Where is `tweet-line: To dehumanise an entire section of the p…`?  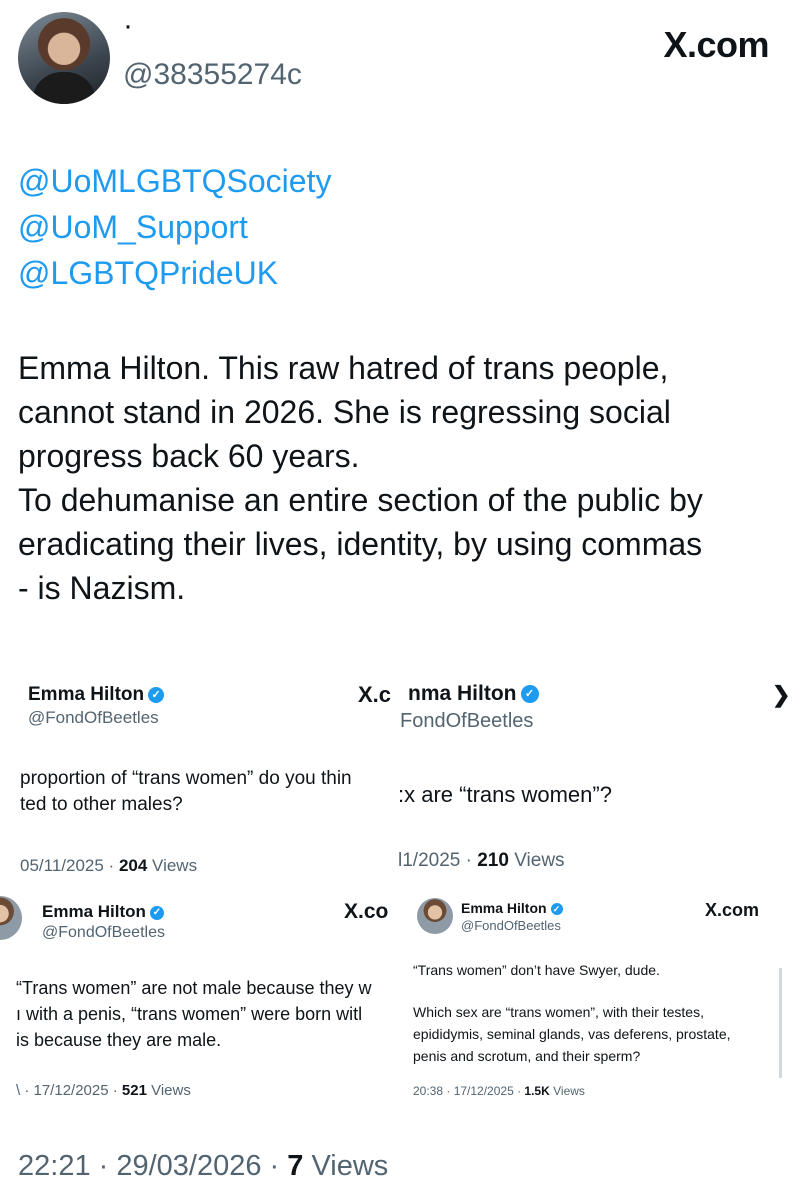
tweet-line: To dehumanise an entire section of the p… is located at coordinates (360, 500).